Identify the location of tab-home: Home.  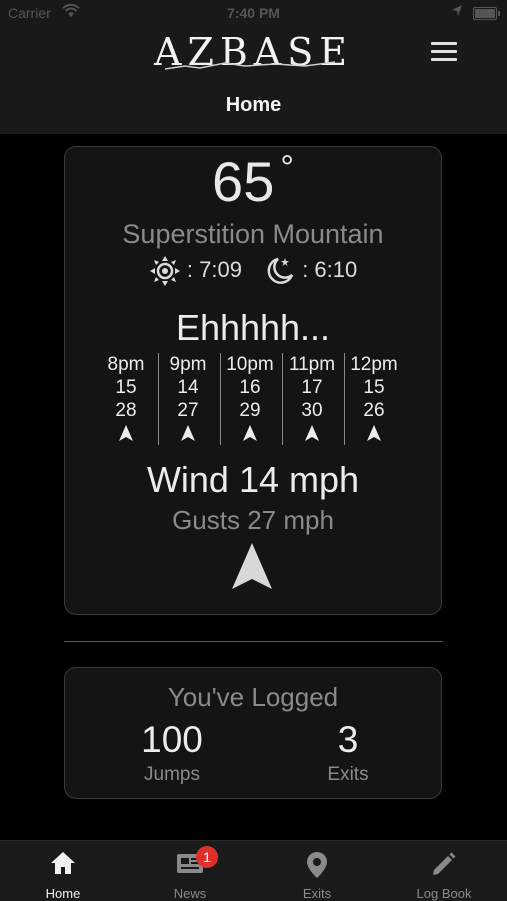
(63, 871).